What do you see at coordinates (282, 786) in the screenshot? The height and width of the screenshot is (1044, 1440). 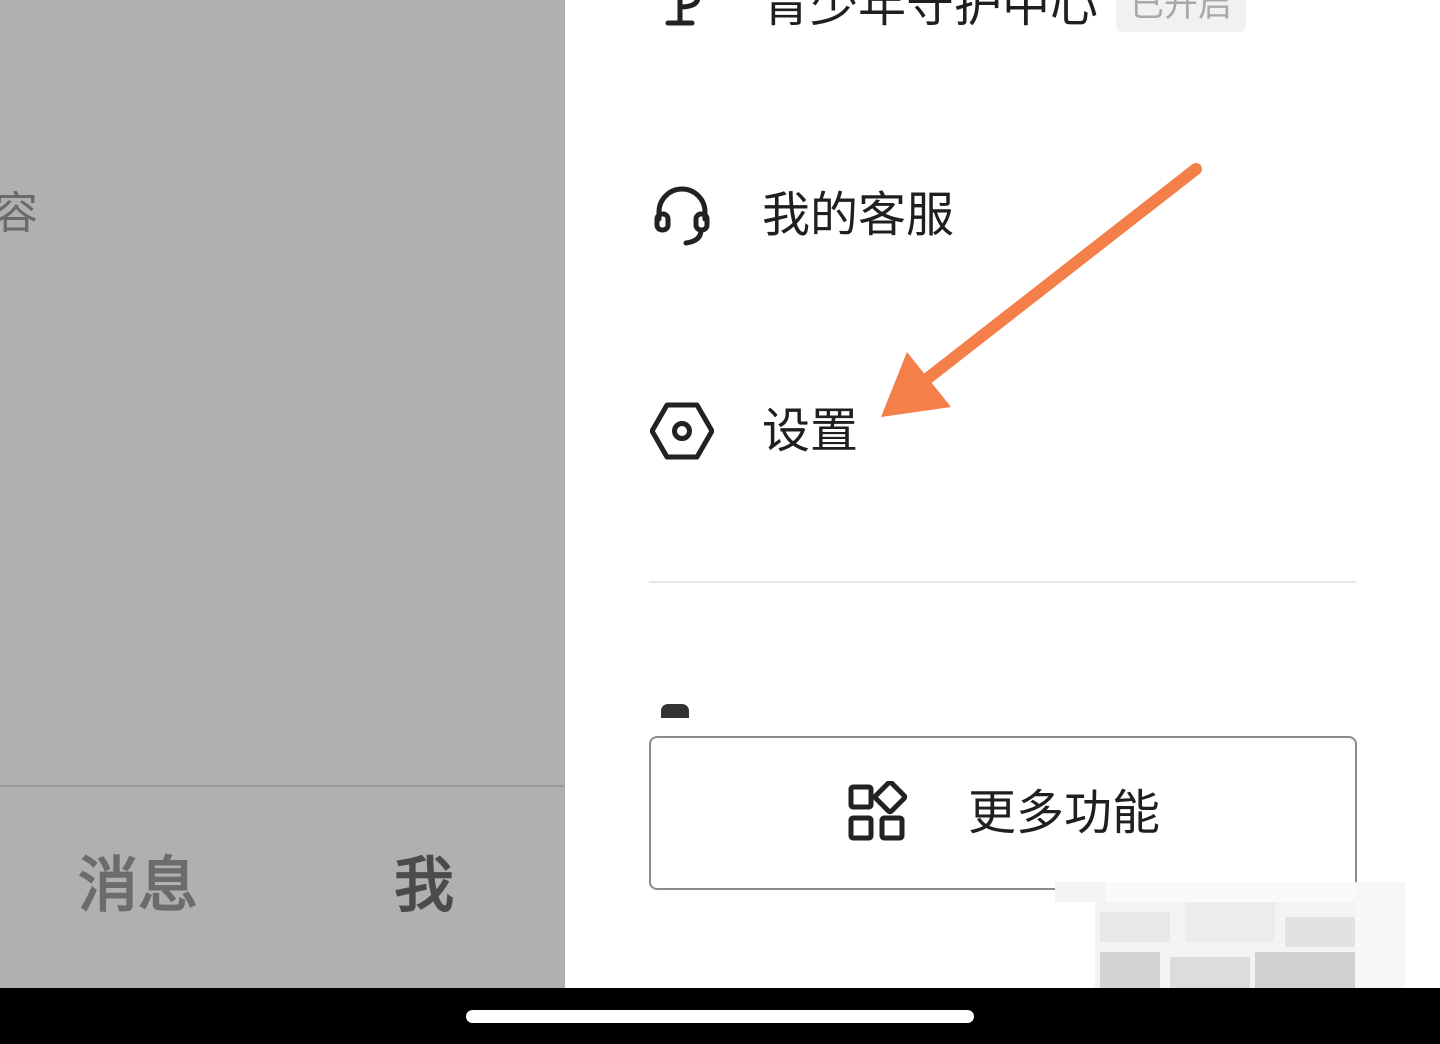 I see `tab-bar-divider` at bounding box center [282, 786].